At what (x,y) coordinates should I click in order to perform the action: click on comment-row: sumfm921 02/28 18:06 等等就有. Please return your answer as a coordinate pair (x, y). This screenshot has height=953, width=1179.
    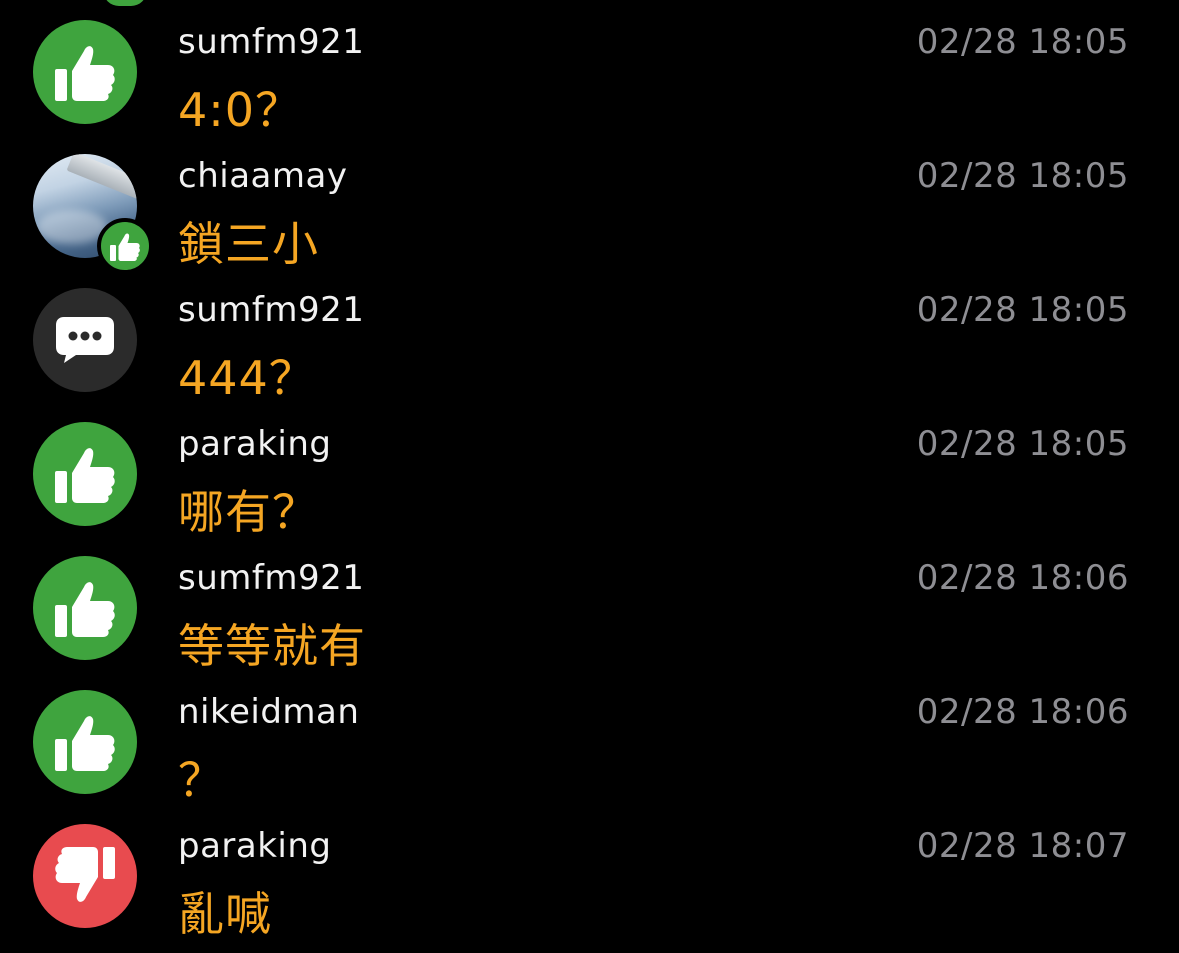
    Looking at the image, I should click on (589, 604).